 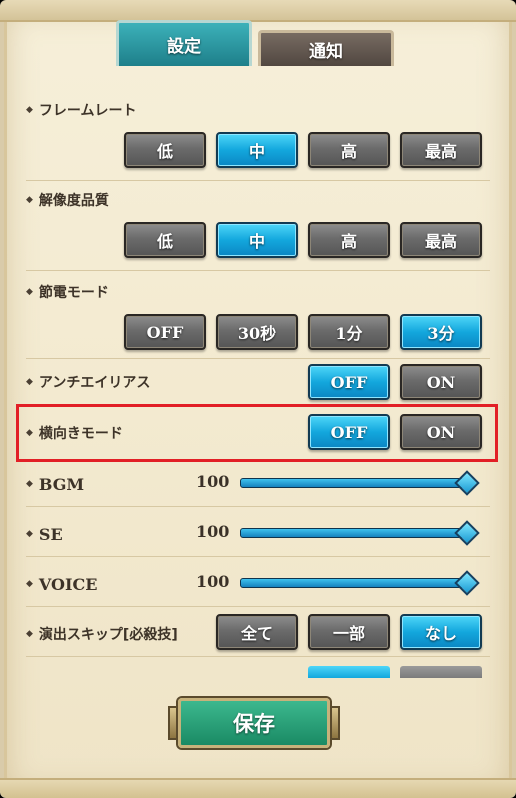 What do you see at coordinates (50, 534) in the screenshot?
I see `se-label: SE` at bounding box center [50, 534].